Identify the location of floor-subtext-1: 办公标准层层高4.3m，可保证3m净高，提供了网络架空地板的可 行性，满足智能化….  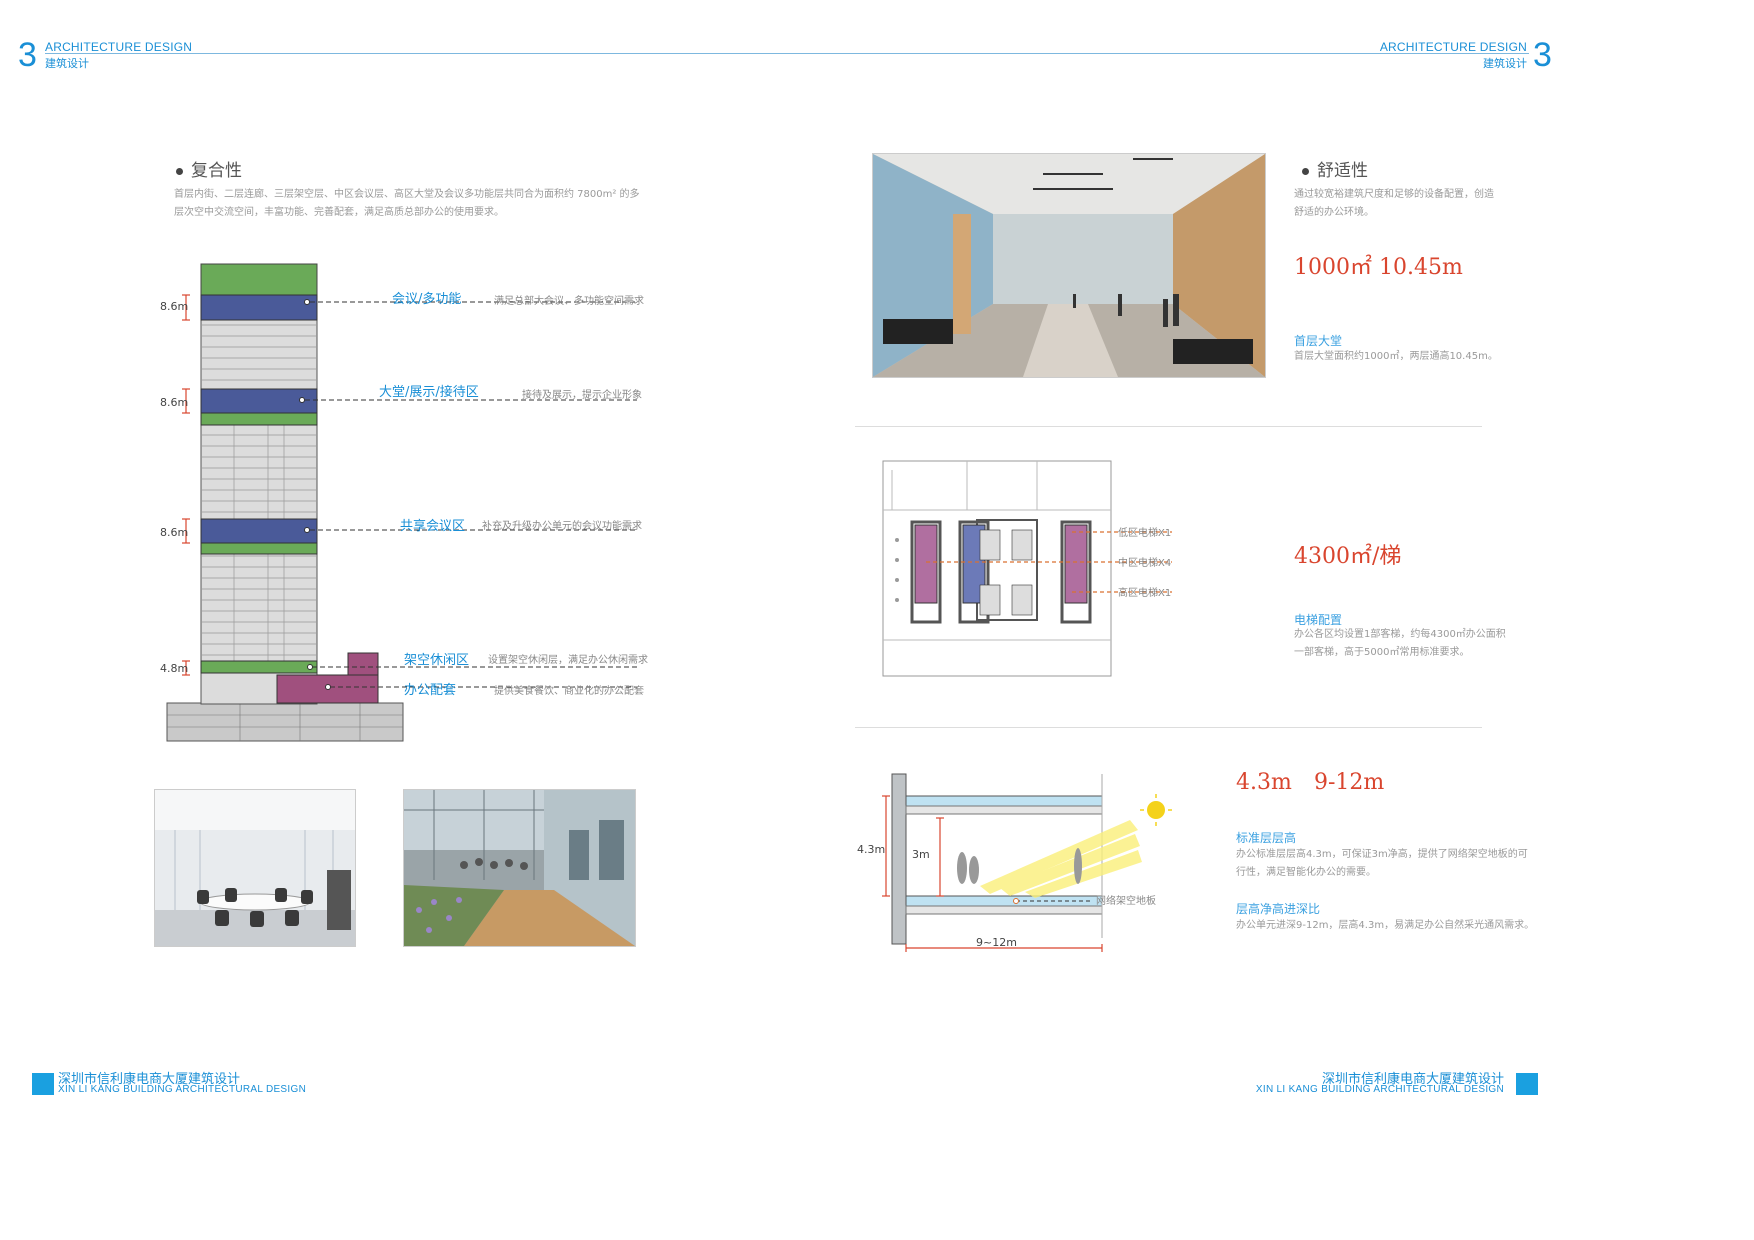
(1382, 863).